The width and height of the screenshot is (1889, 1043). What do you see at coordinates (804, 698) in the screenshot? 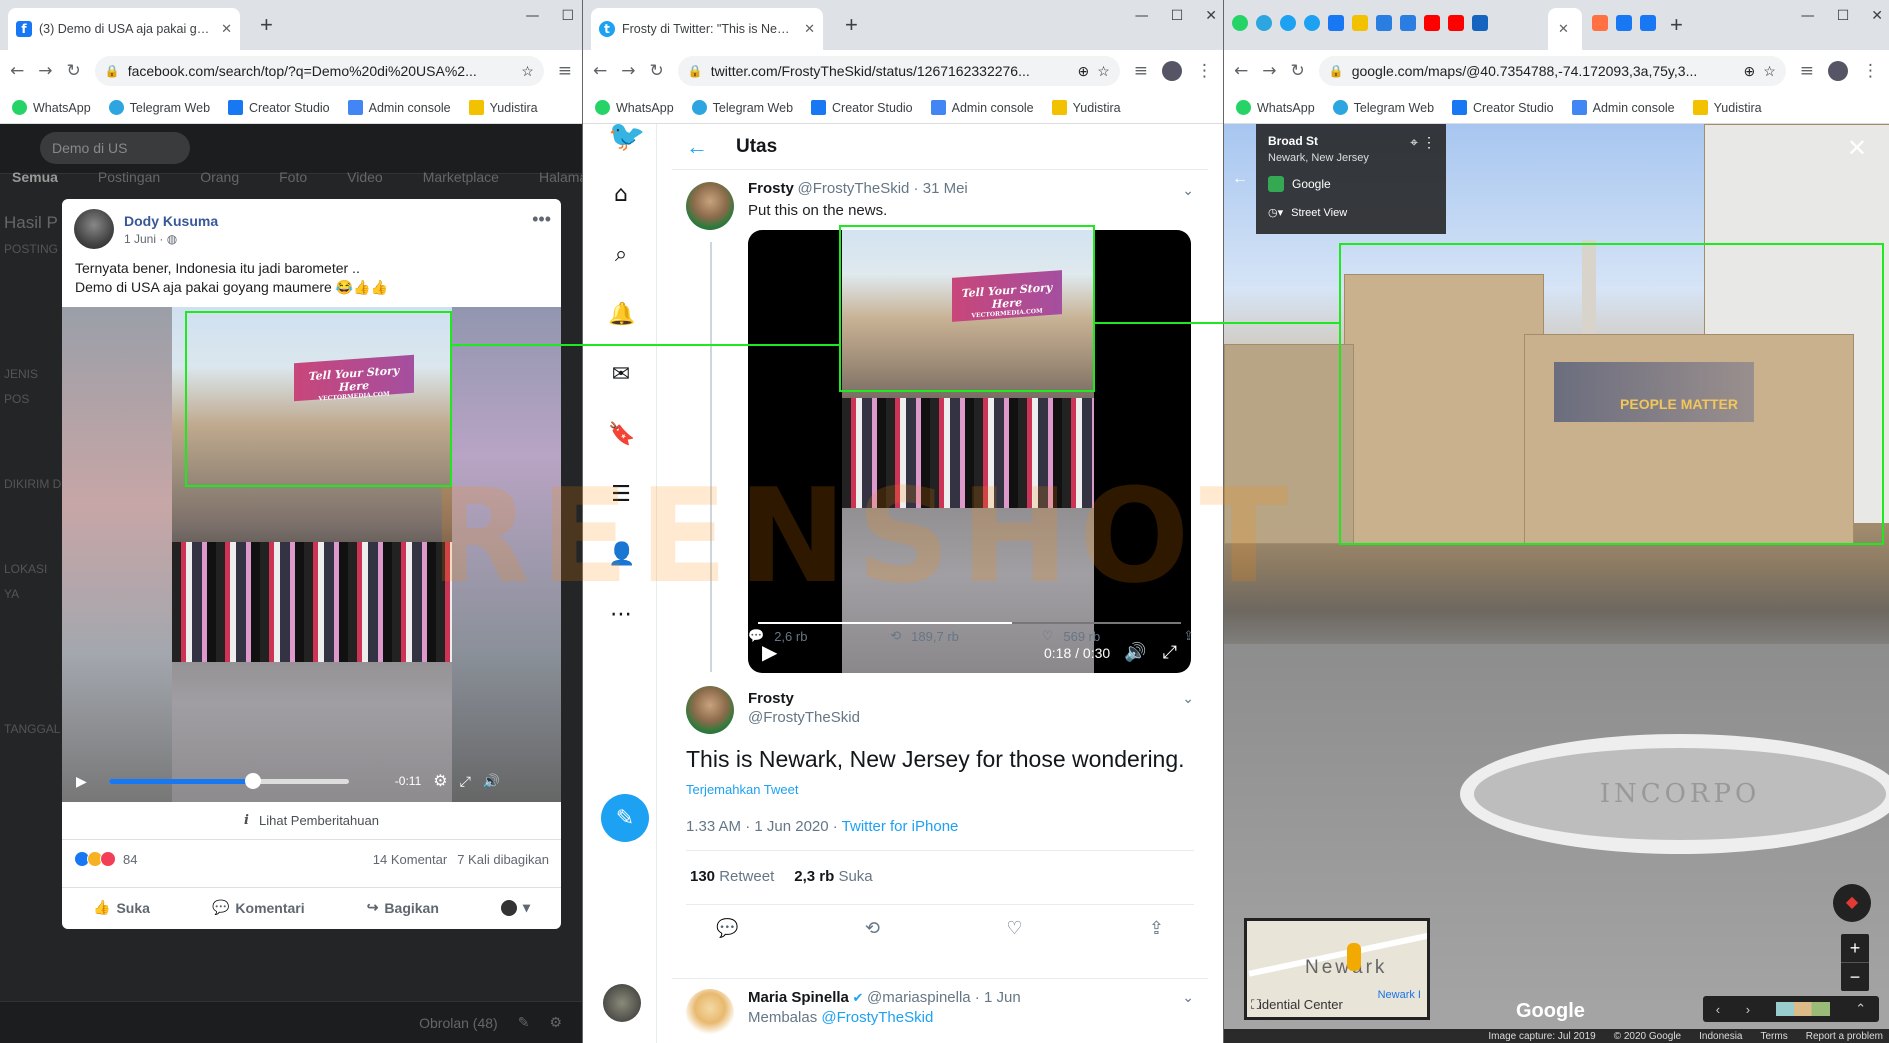
I see `tweet-author: Frosty` at bounding box center [804, 698].